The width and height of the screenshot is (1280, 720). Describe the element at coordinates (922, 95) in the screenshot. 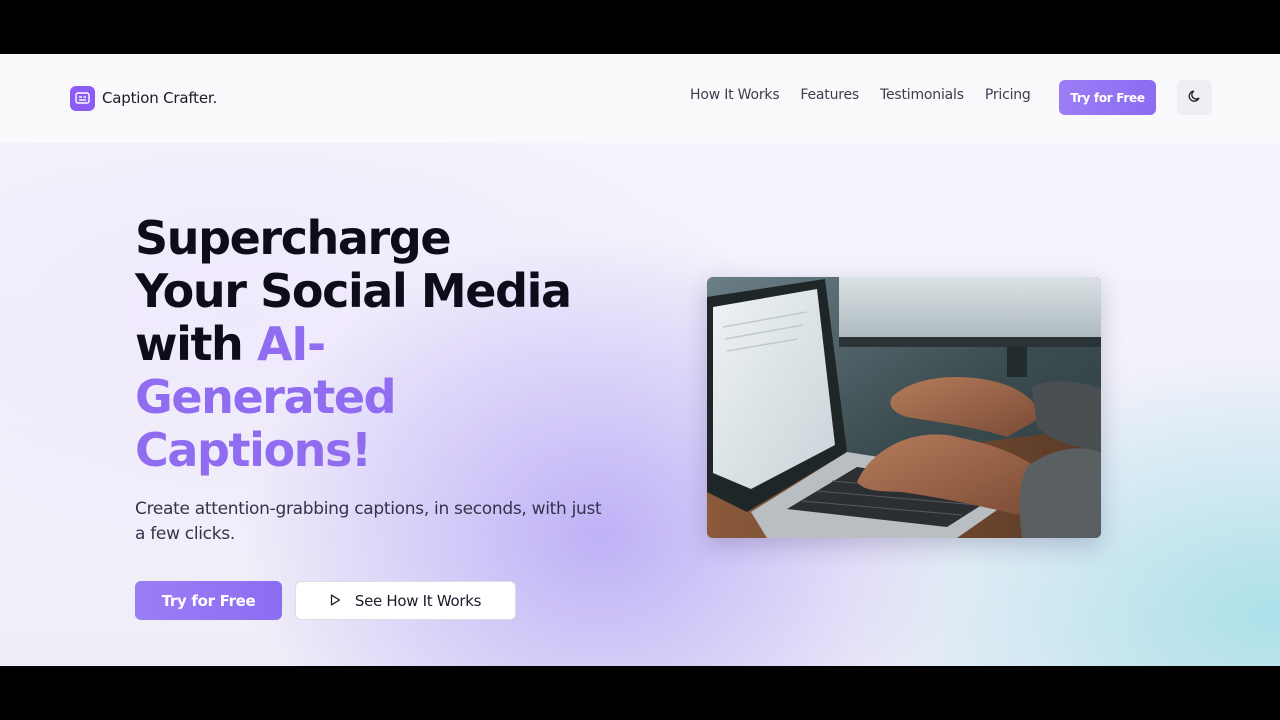

I see `nav-testimonials: Testimonials` at that location.